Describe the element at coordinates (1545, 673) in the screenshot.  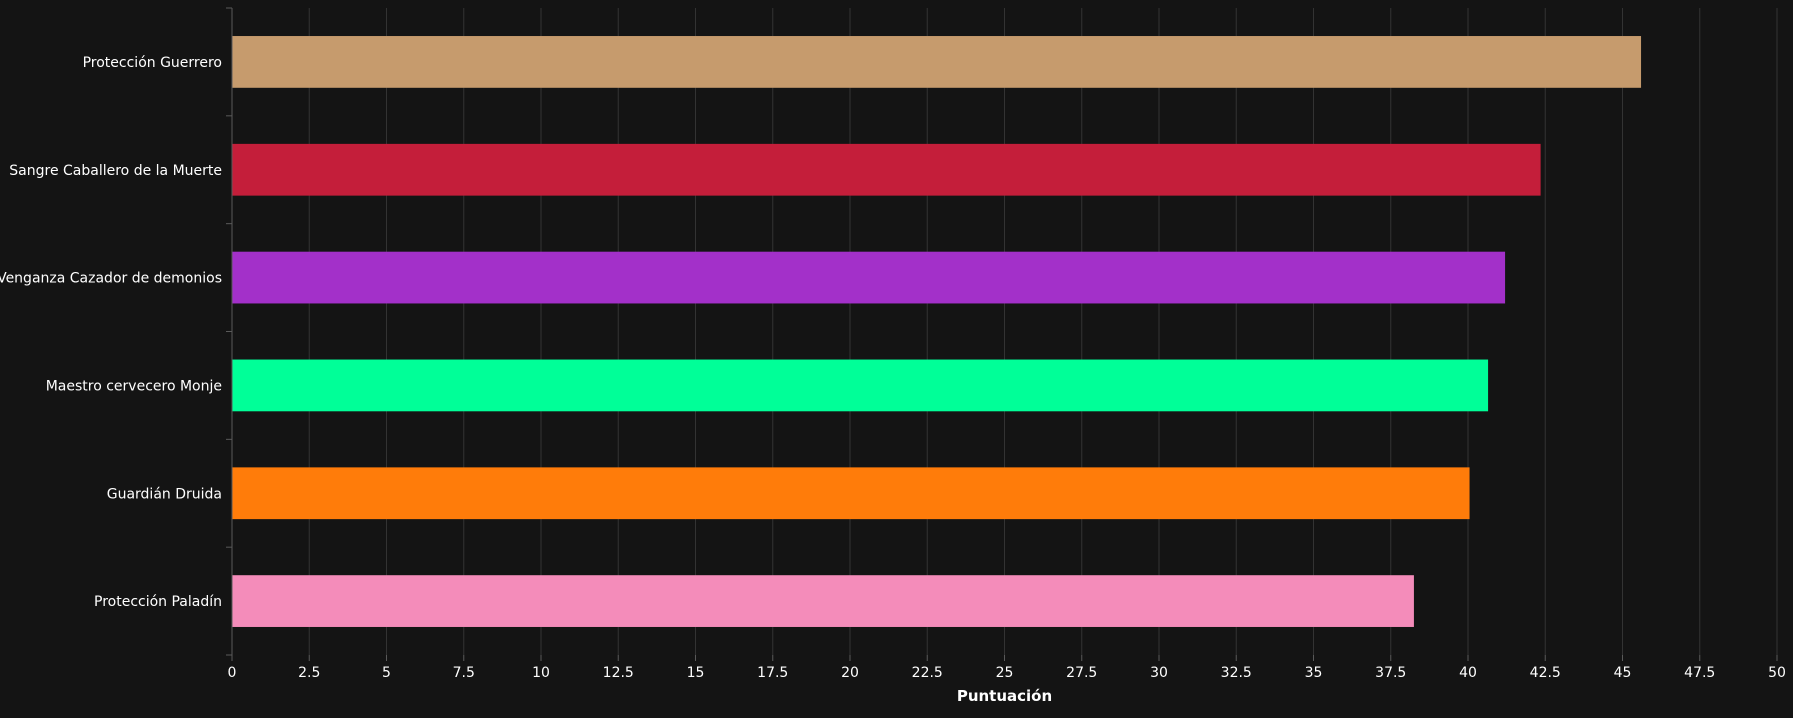
I see `x-tick-label: 42.5` at that location.